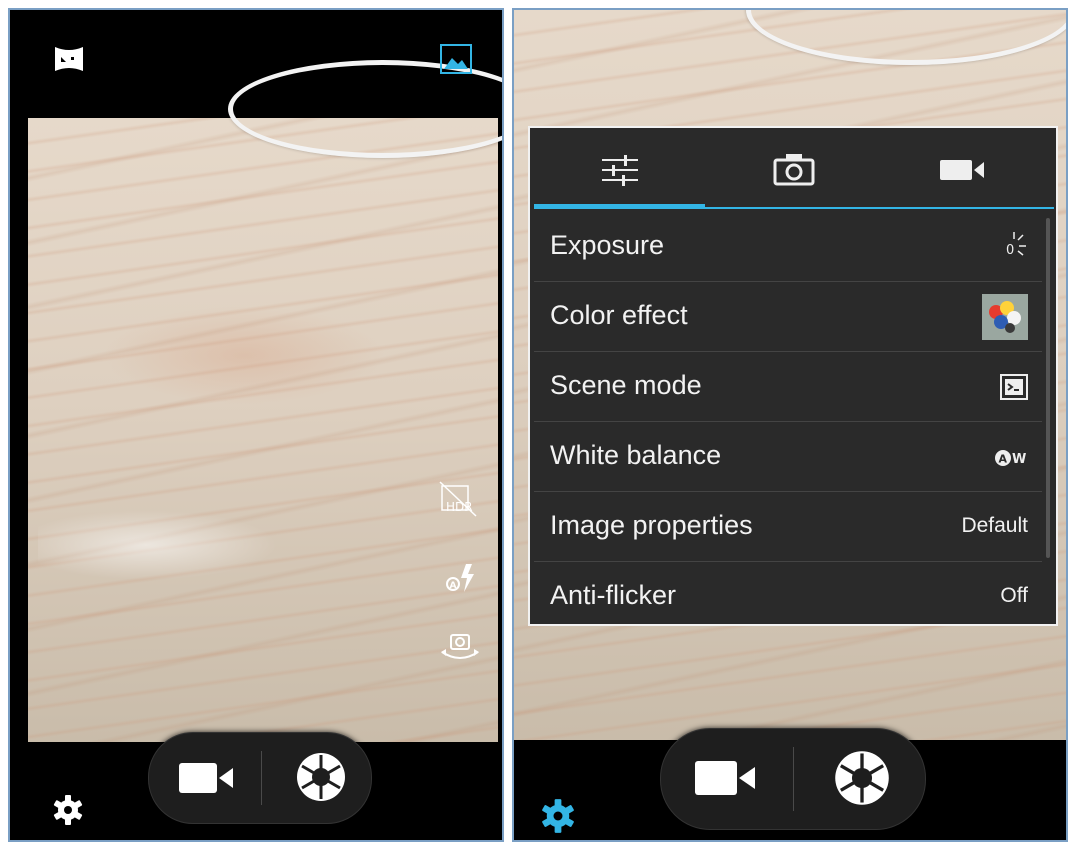 The height and width of the screenshot is (842, 1068). Describe the element at coordinates (1005, 319) in the screenshot. I see `color-effect-thumbnail` at that location.